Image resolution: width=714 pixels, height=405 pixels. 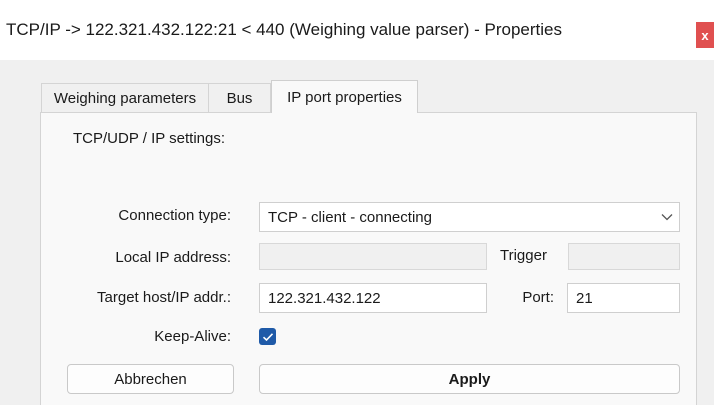 I want to click on close-icon: x, so click(x=705, y=35).